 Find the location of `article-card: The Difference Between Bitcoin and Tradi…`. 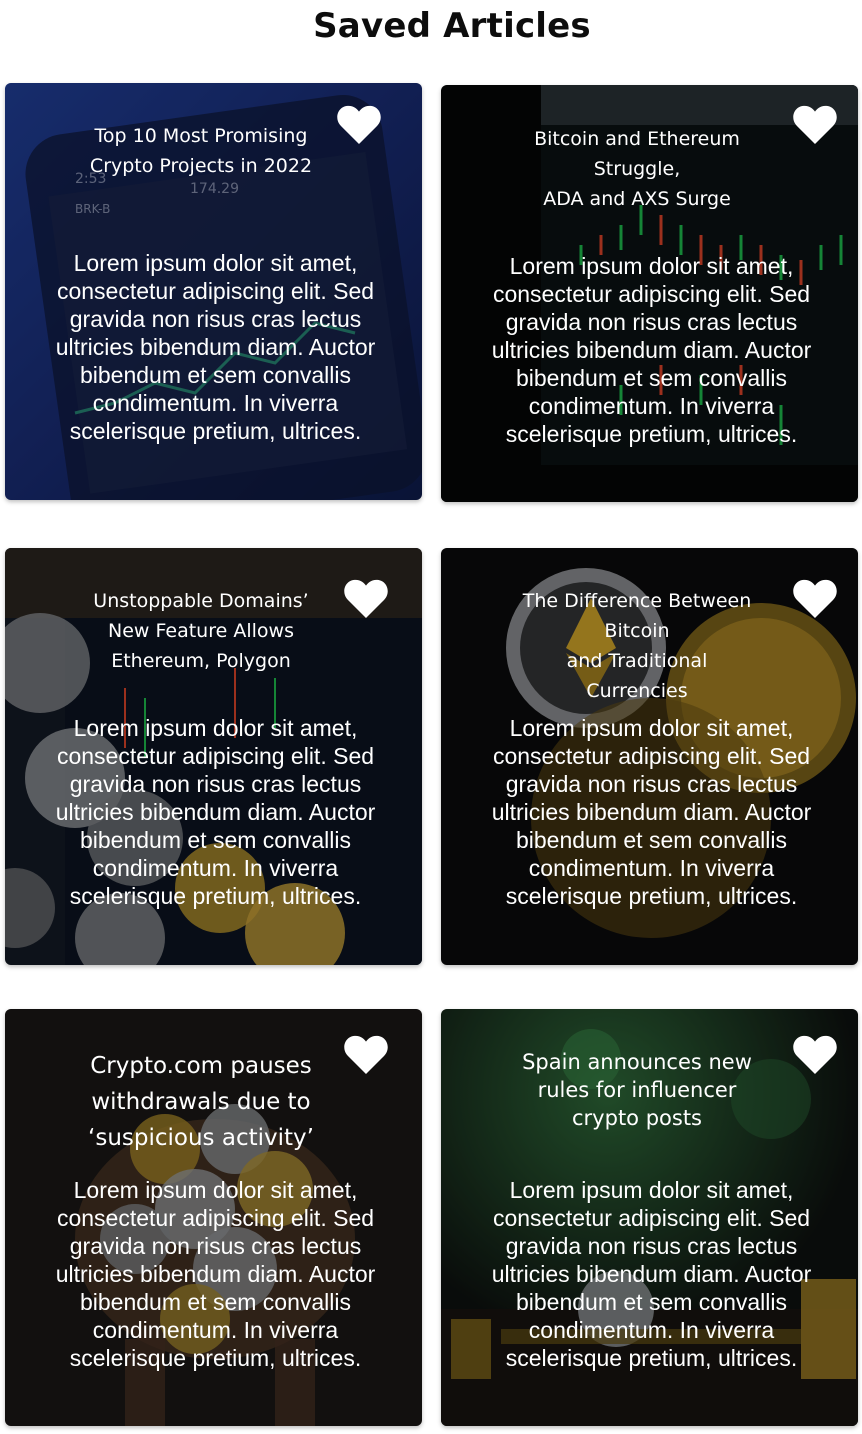

article-card: The Difference Between Bitcoin and Tradi… is located at coordinates (649, 756).